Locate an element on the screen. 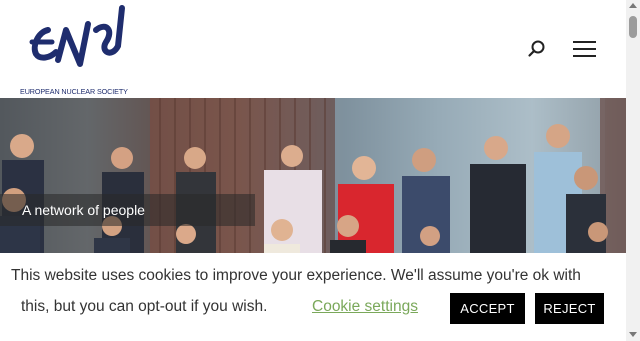 The image size is (640, 341). menu-button is located at coordinates (585, 49).